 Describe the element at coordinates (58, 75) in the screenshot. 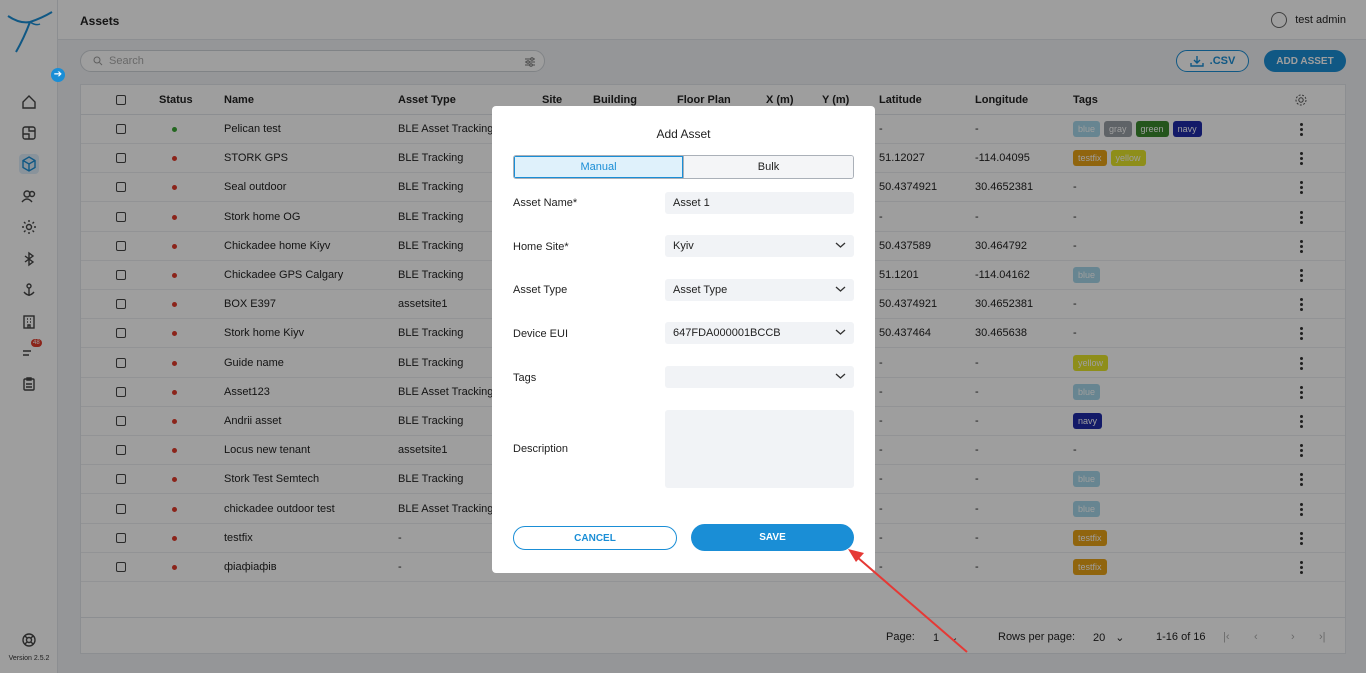

I see `sidebar-expand-button: ➔` at that location.